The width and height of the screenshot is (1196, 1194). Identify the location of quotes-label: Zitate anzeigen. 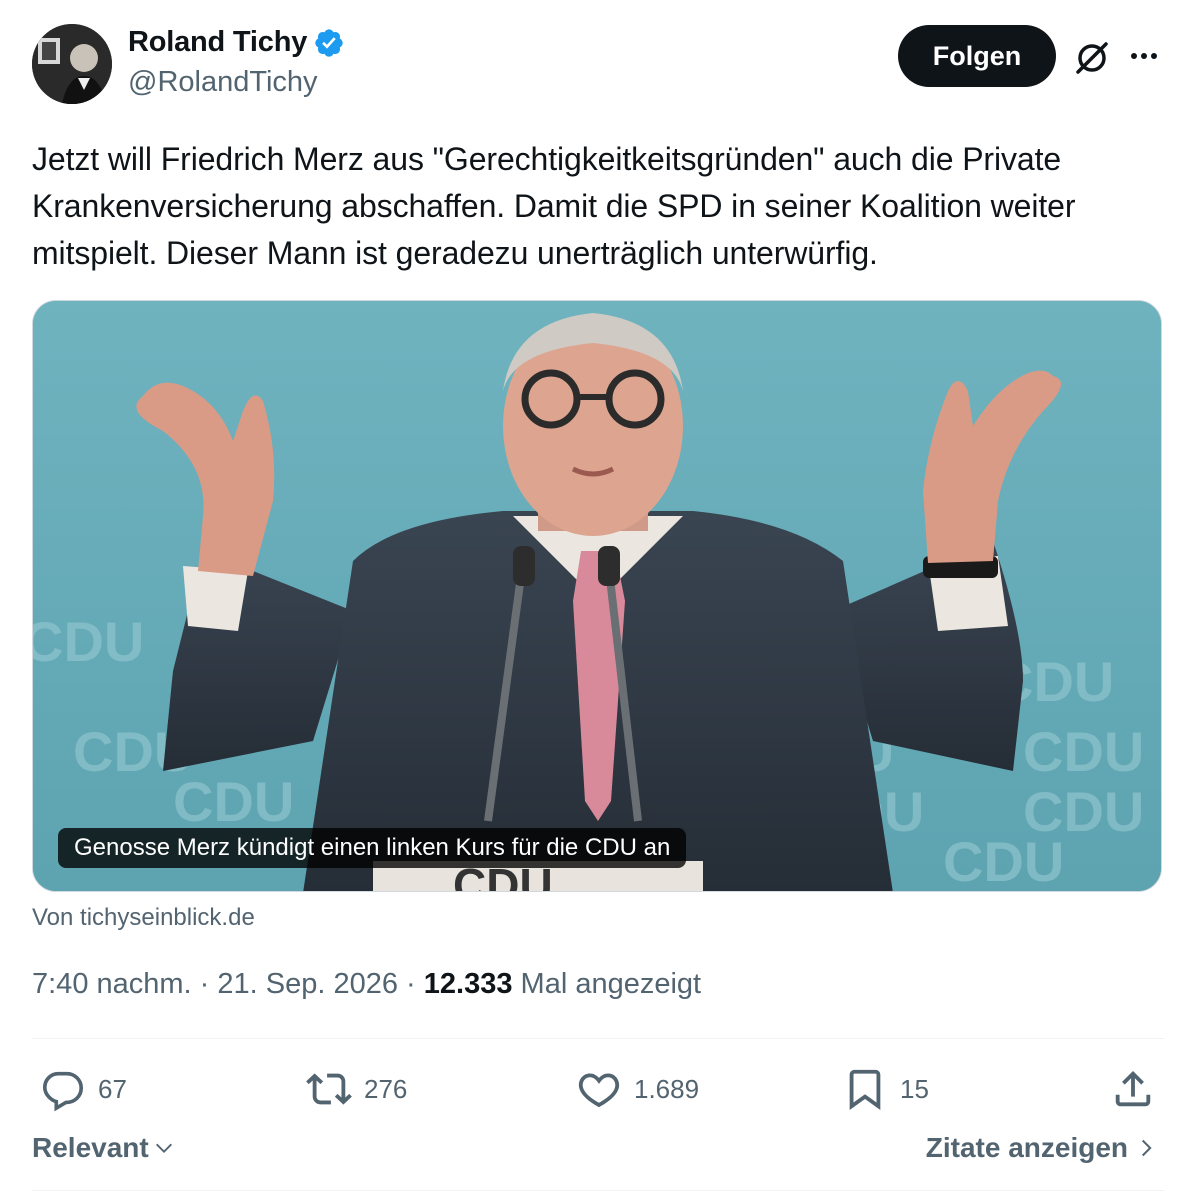
(1026, 1147).